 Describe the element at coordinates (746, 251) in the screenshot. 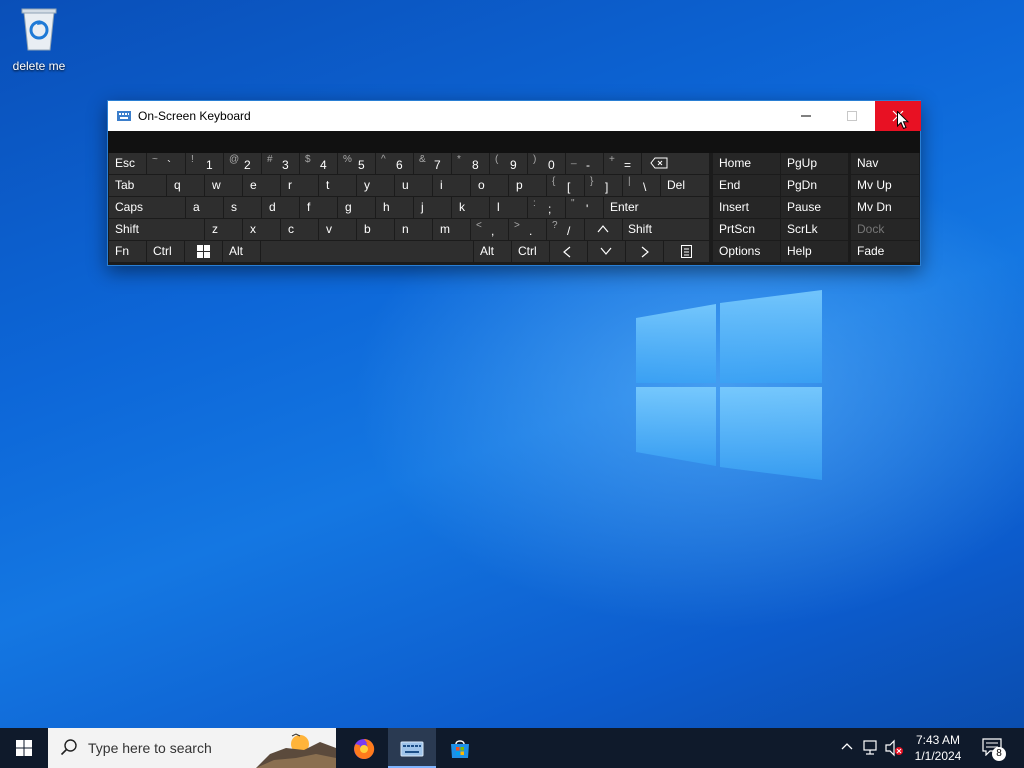

I see `key-options: Options` at that location.